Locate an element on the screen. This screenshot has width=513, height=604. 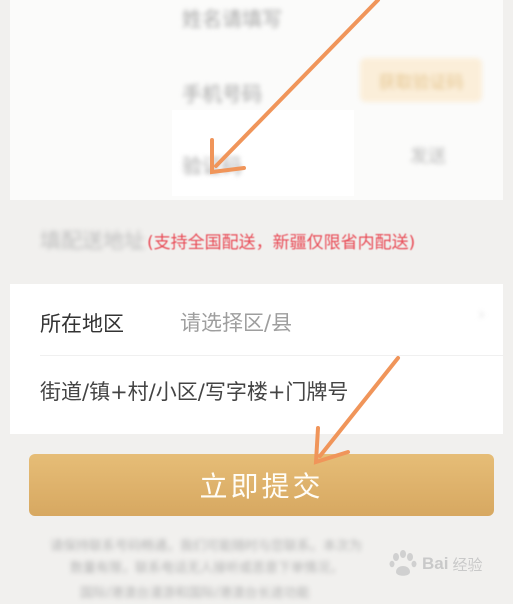
chevron-right-icon: › is located at coordinates (482, 314).